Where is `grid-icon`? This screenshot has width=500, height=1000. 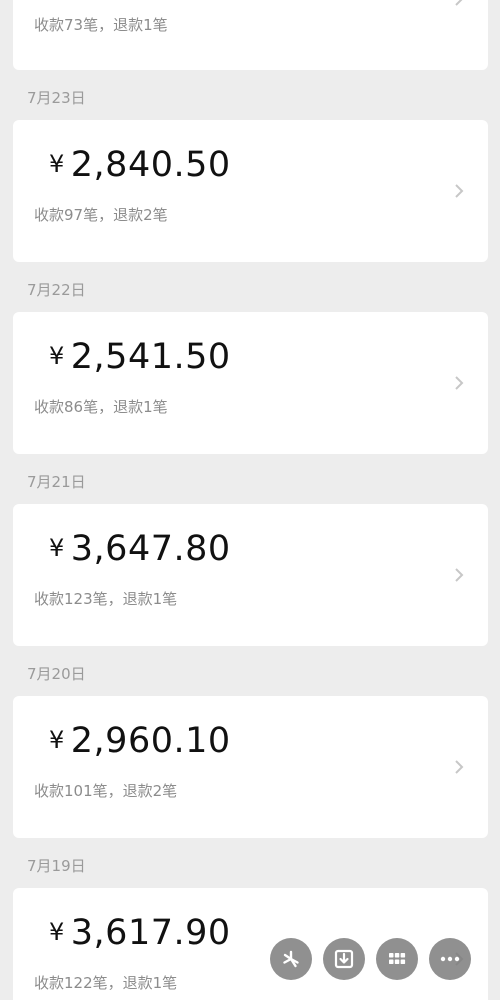 grid-icon is located at coordinates (397, 958).